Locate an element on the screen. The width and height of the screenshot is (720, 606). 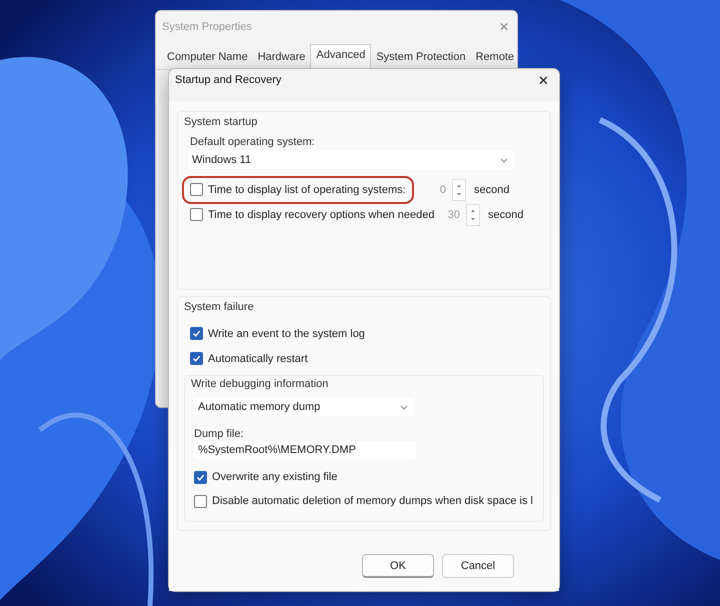
tab: Remote is located at coordinates (495, 58).